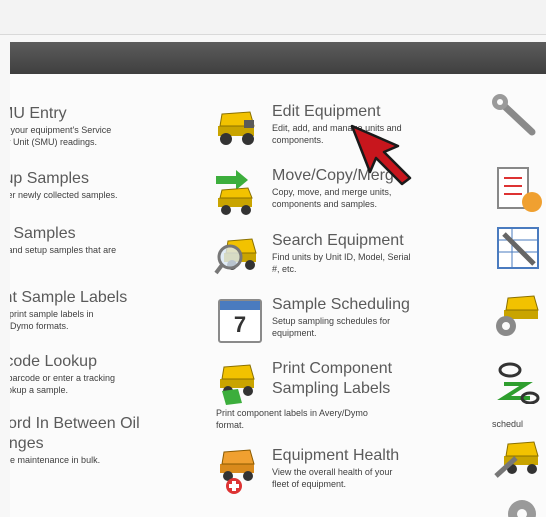  Describe the element at coordinates (381, 155) in the screenshot. I see `pointer-arrow-icon` at that location.